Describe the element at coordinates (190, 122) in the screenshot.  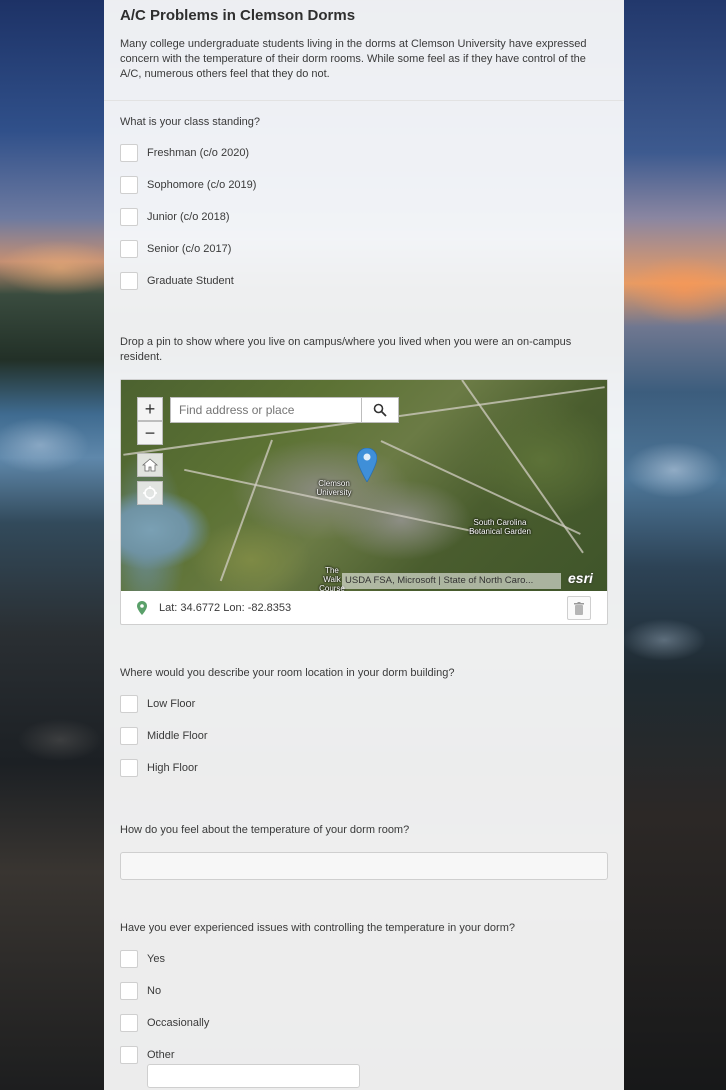
I see `question-label: What is your class standing?` at that location.